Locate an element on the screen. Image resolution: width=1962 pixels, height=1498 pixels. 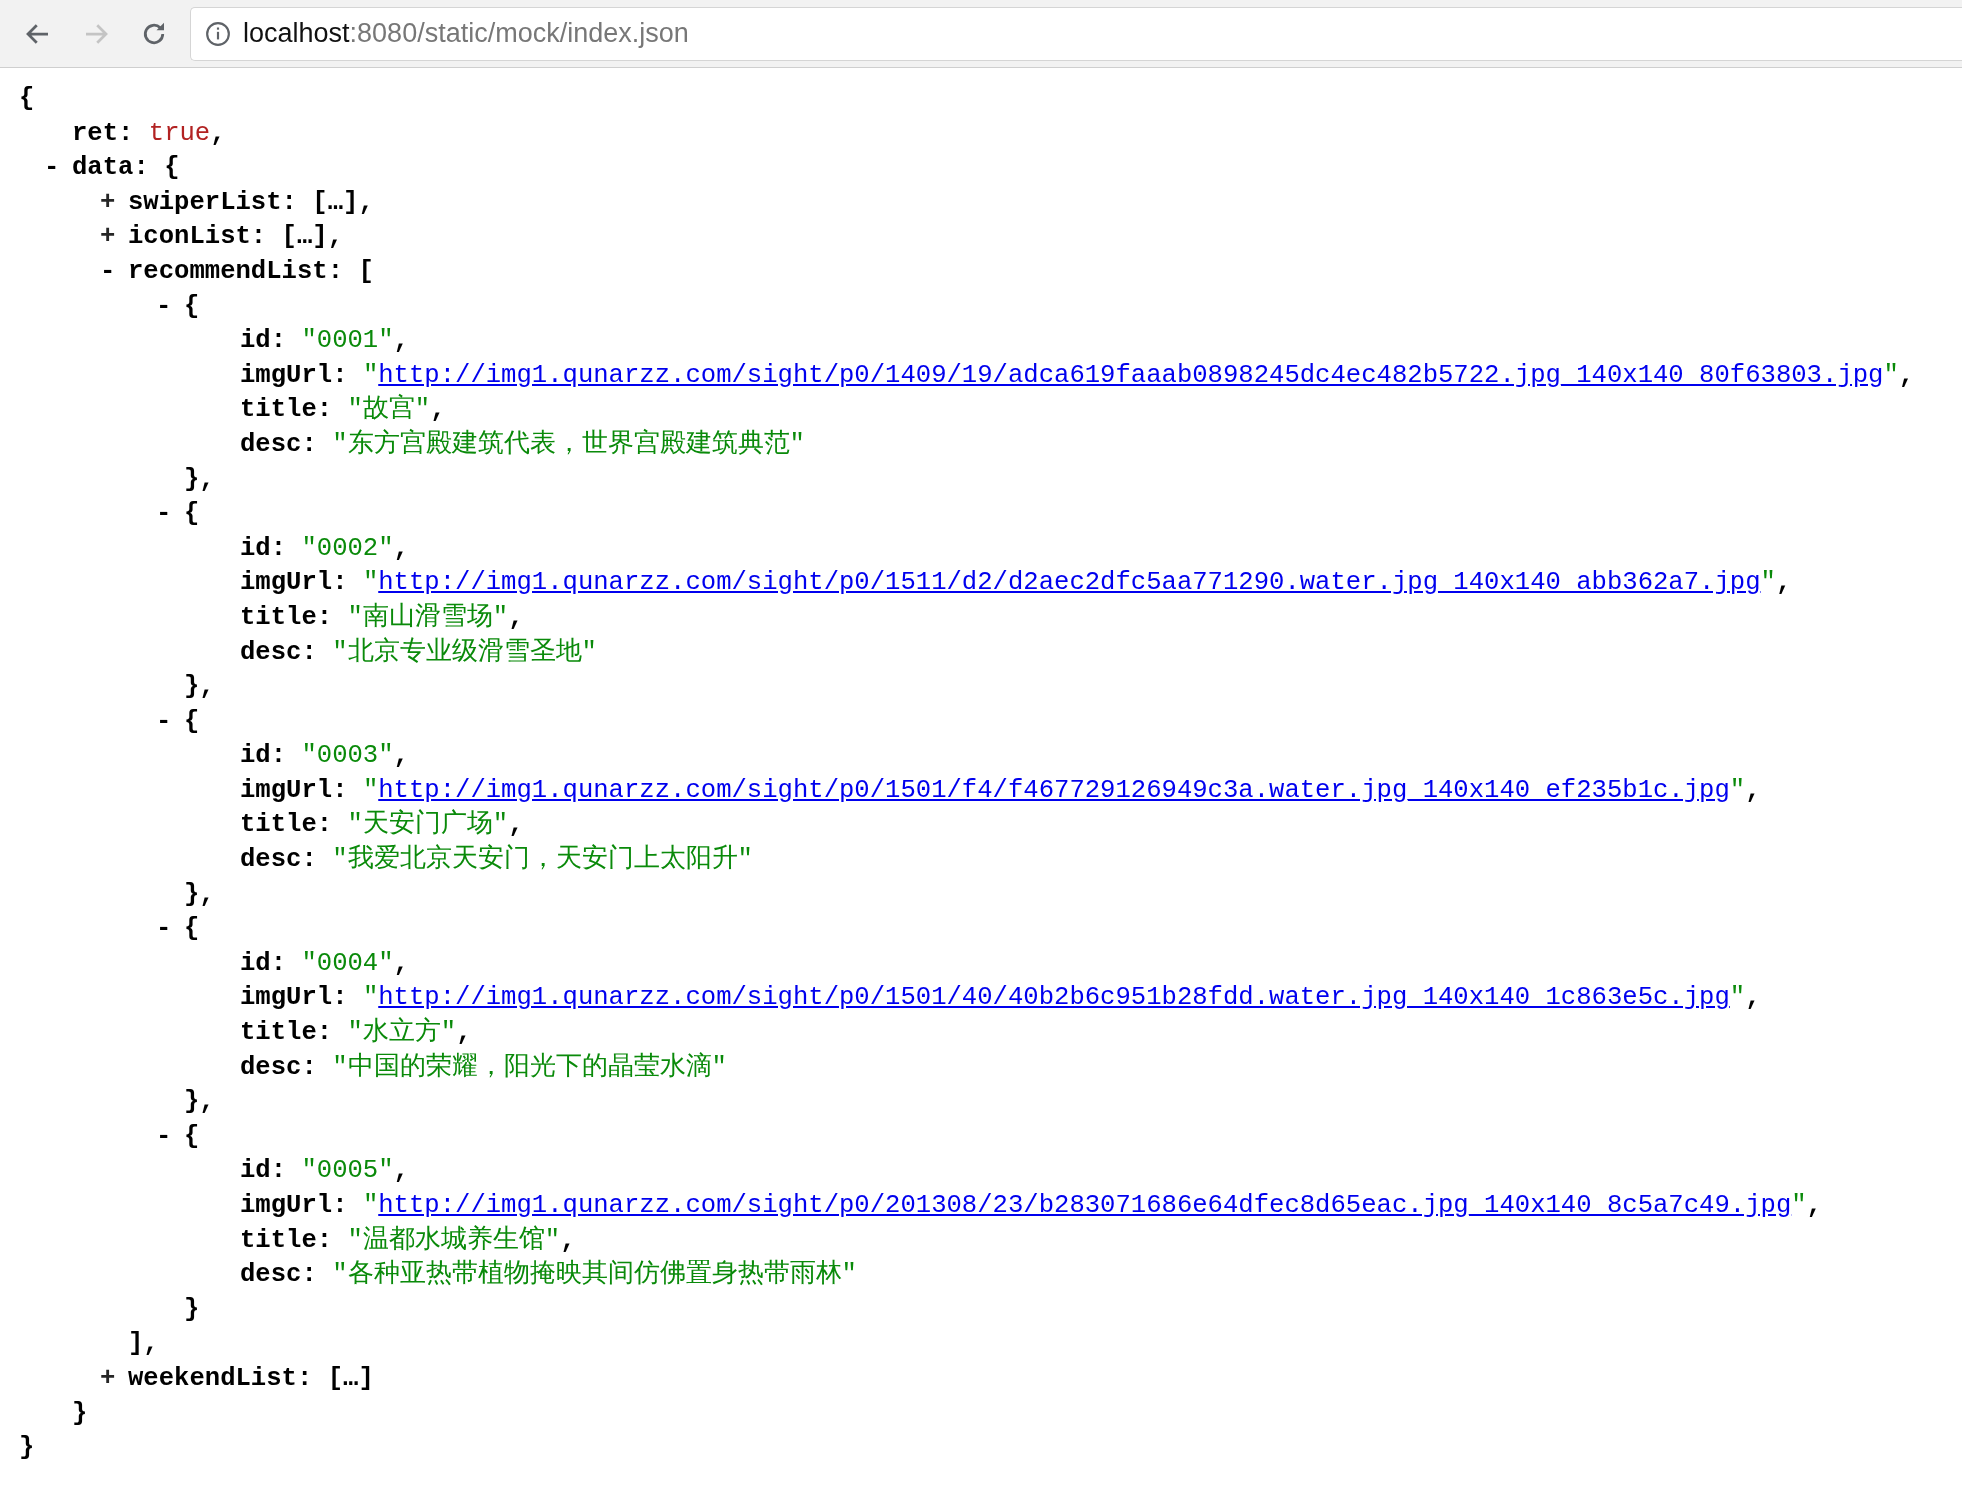
string-value: "0003" is located at coordinates (347, 756).